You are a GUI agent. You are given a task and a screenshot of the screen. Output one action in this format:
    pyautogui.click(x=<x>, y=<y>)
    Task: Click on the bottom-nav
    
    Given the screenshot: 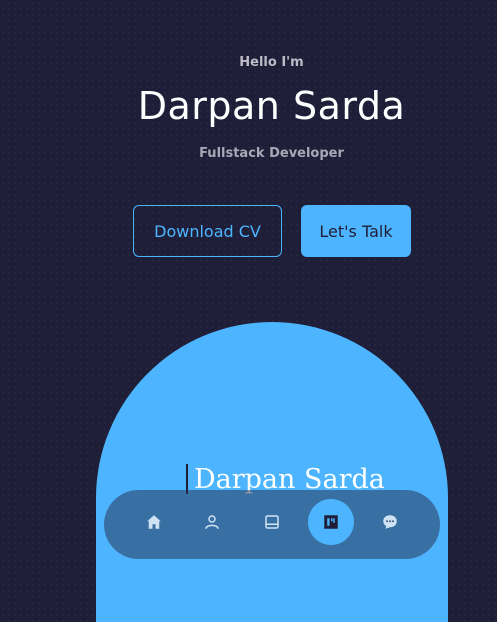 What is the action you would take?
    pyautogui.click(x=272, y=524)
    